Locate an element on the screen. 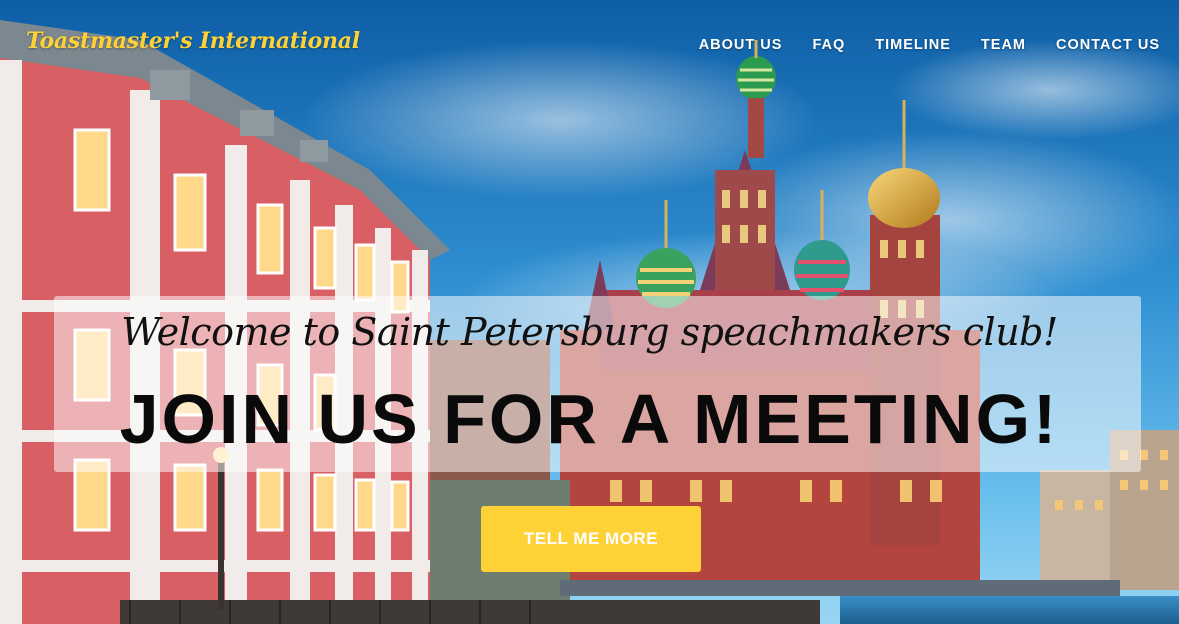 The image size is (1179, 624). hero-headline: JOIN US FOR A MEETING! is located at coordinates (589, 419).